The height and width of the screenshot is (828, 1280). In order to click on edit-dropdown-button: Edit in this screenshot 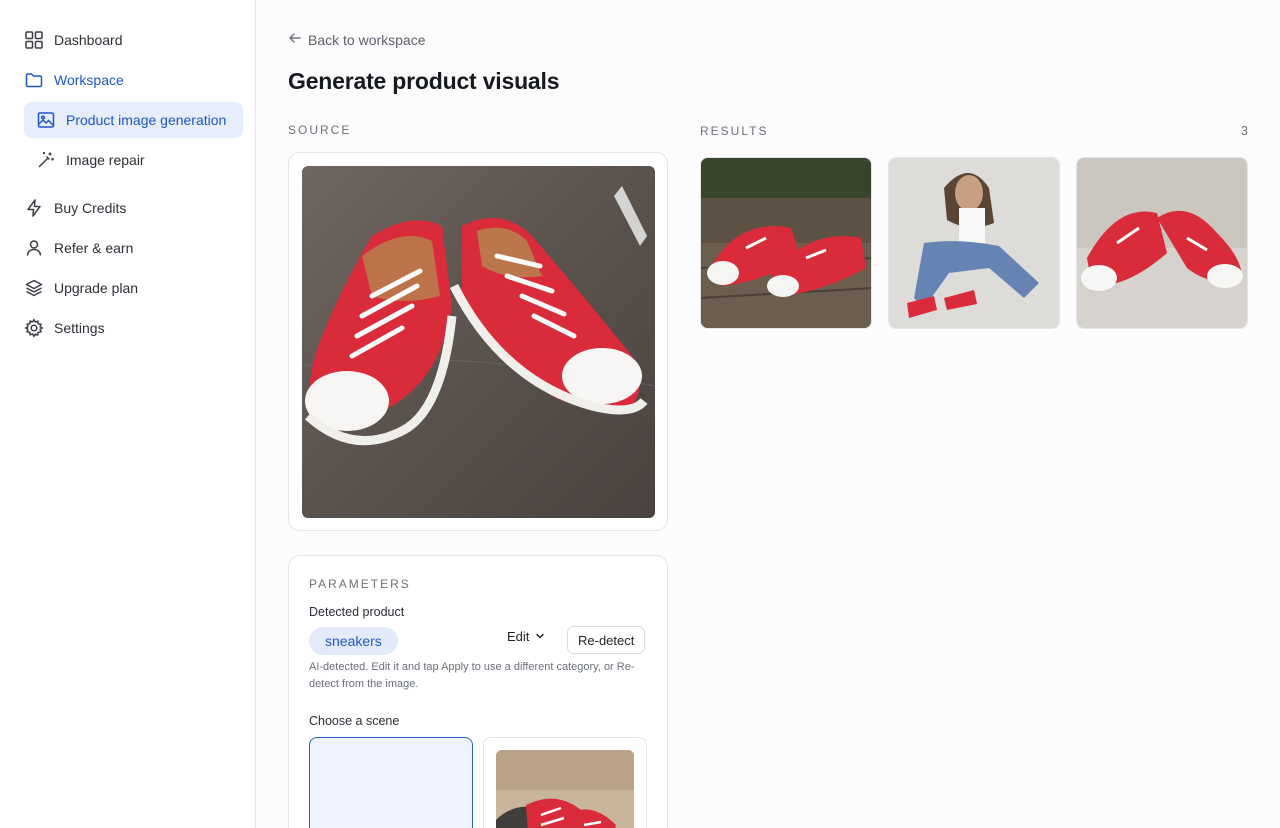, I will do `click(526, 636)`.